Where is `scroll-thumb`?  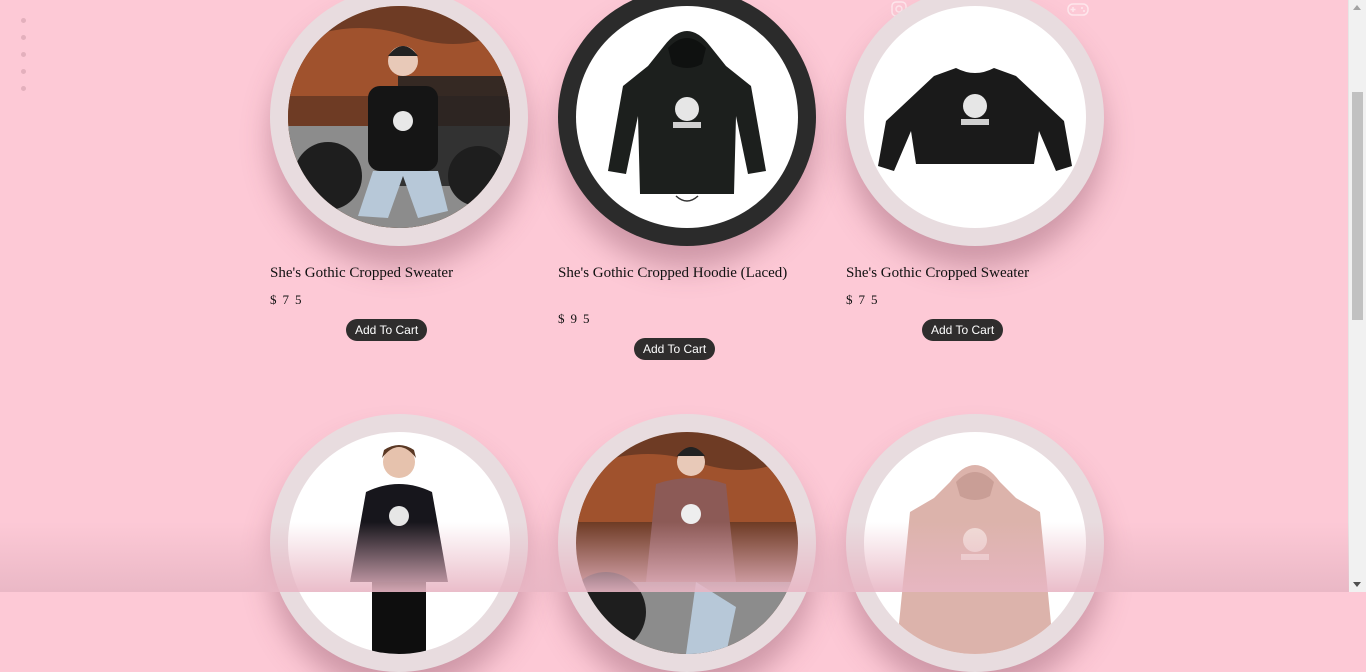
scroll-thumb is located at coordinates (1357, 206).